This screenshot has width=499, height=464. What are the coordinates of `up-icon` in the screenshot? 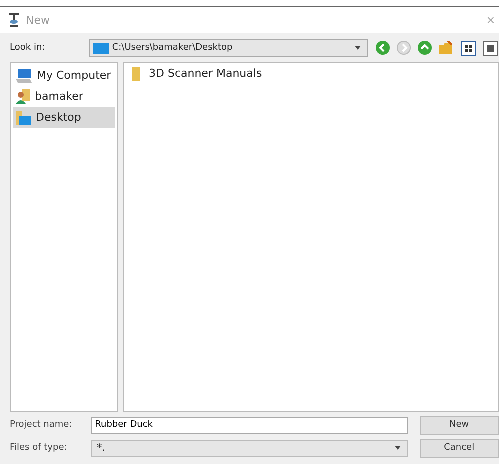 It's located at (425, 48).